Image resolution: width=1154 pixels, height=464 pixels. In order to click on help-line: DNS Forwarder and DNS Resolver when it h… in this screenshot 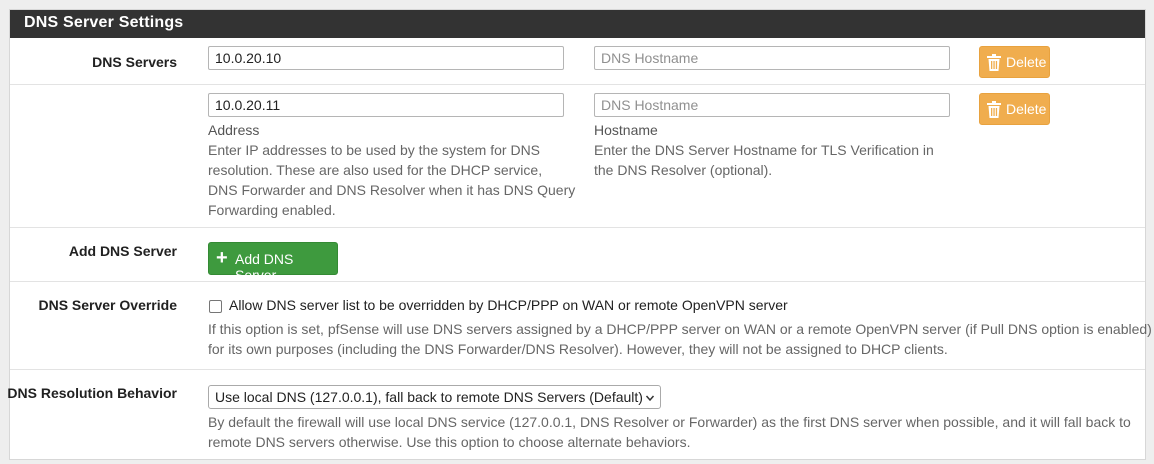, I will do `click(392, 190)`.